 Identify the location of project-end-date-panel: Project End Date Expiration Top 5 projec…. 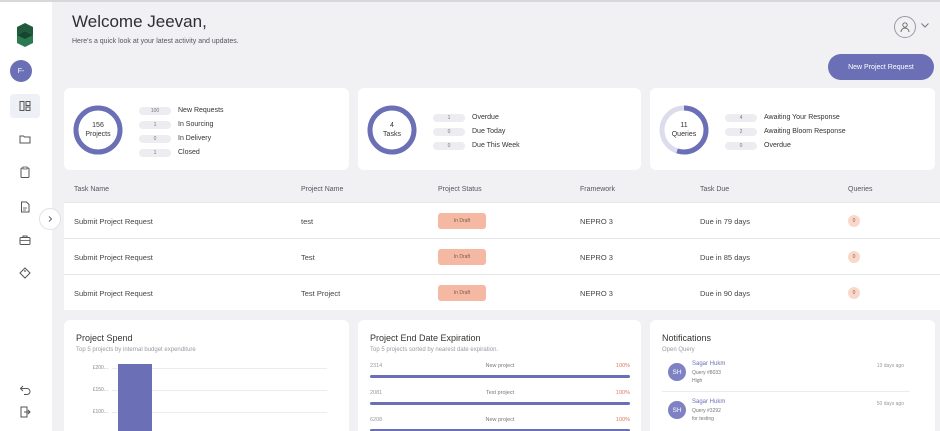
(499, 375).